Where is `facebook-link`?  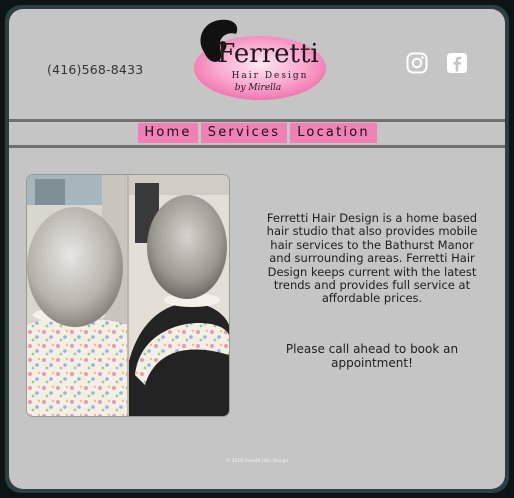 facebook-link is located at coordinates (457, 63).